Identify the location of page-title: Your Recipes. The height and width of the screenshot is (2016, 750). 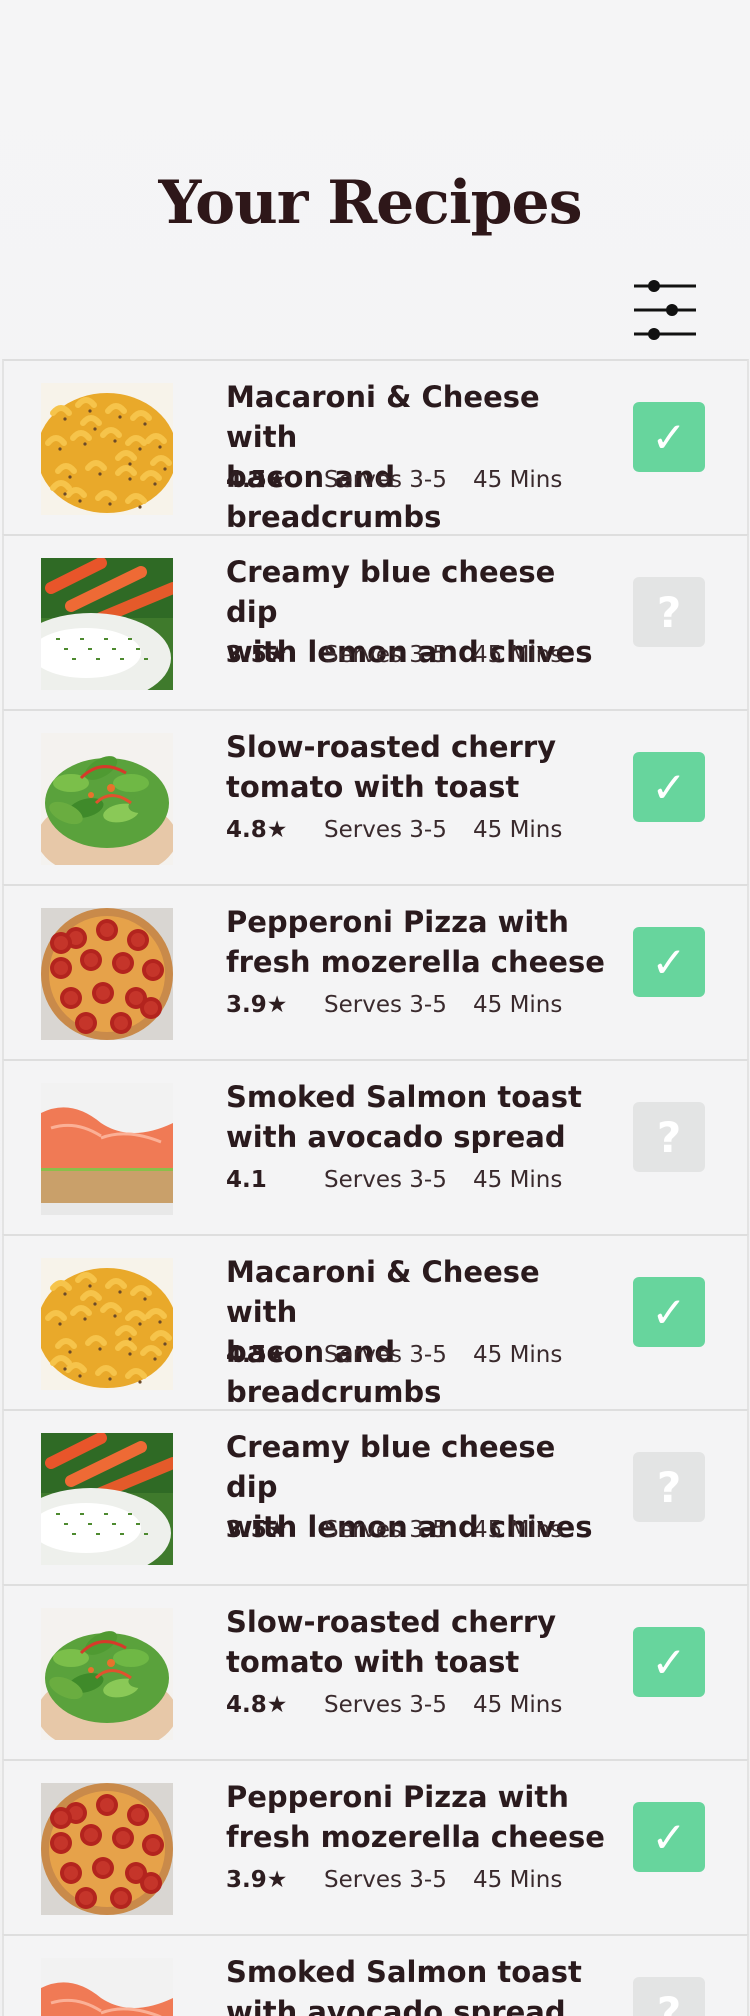
(370, 203).